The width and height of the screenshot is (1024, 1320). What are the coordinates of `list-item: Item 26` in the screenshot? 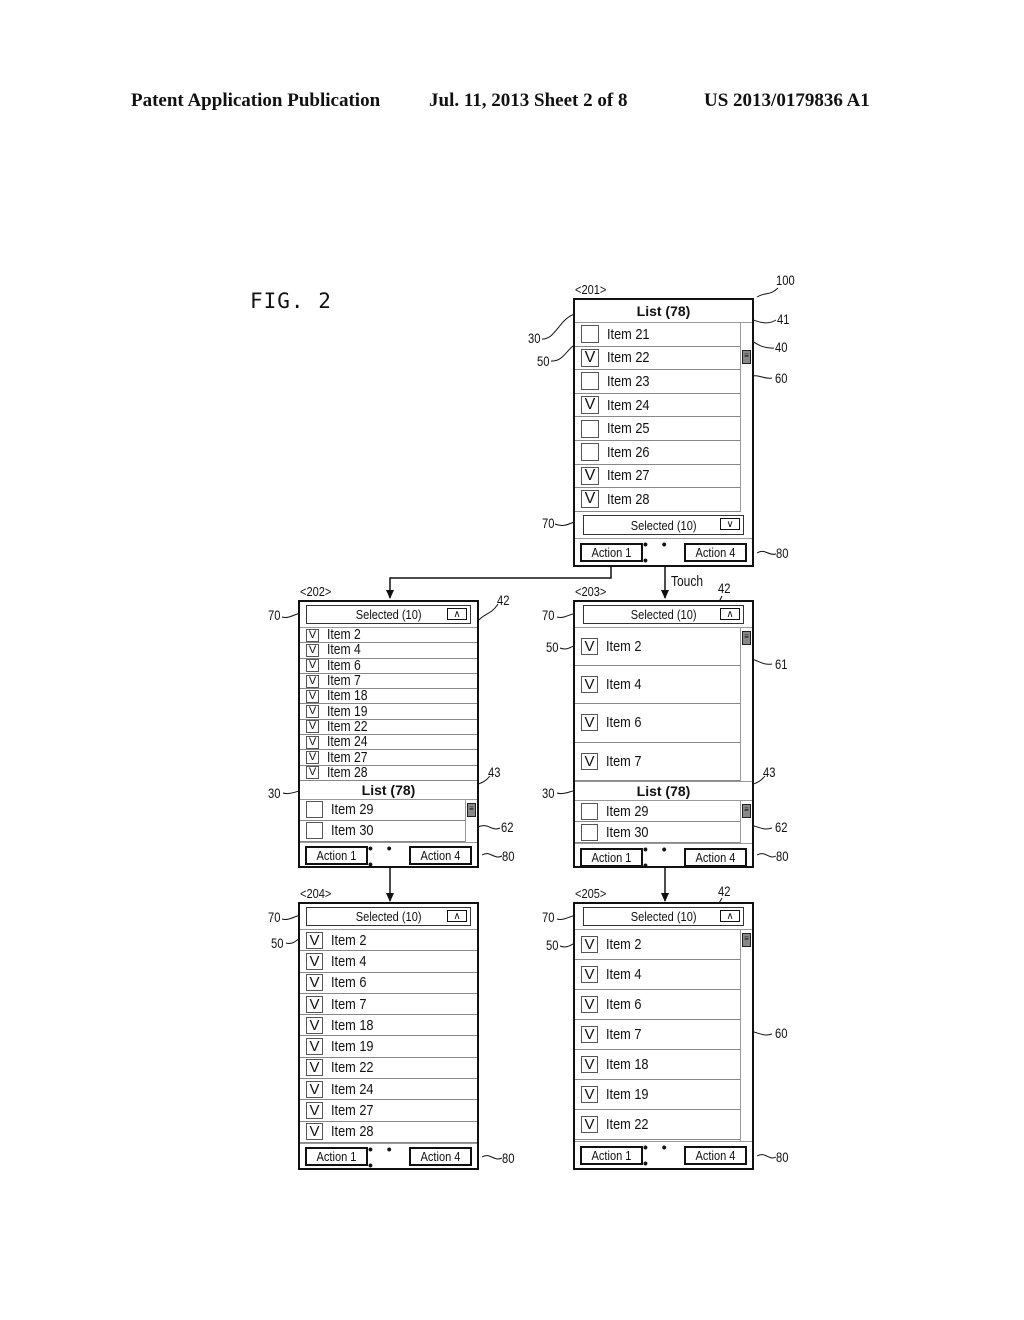 It's located at (657, 453).